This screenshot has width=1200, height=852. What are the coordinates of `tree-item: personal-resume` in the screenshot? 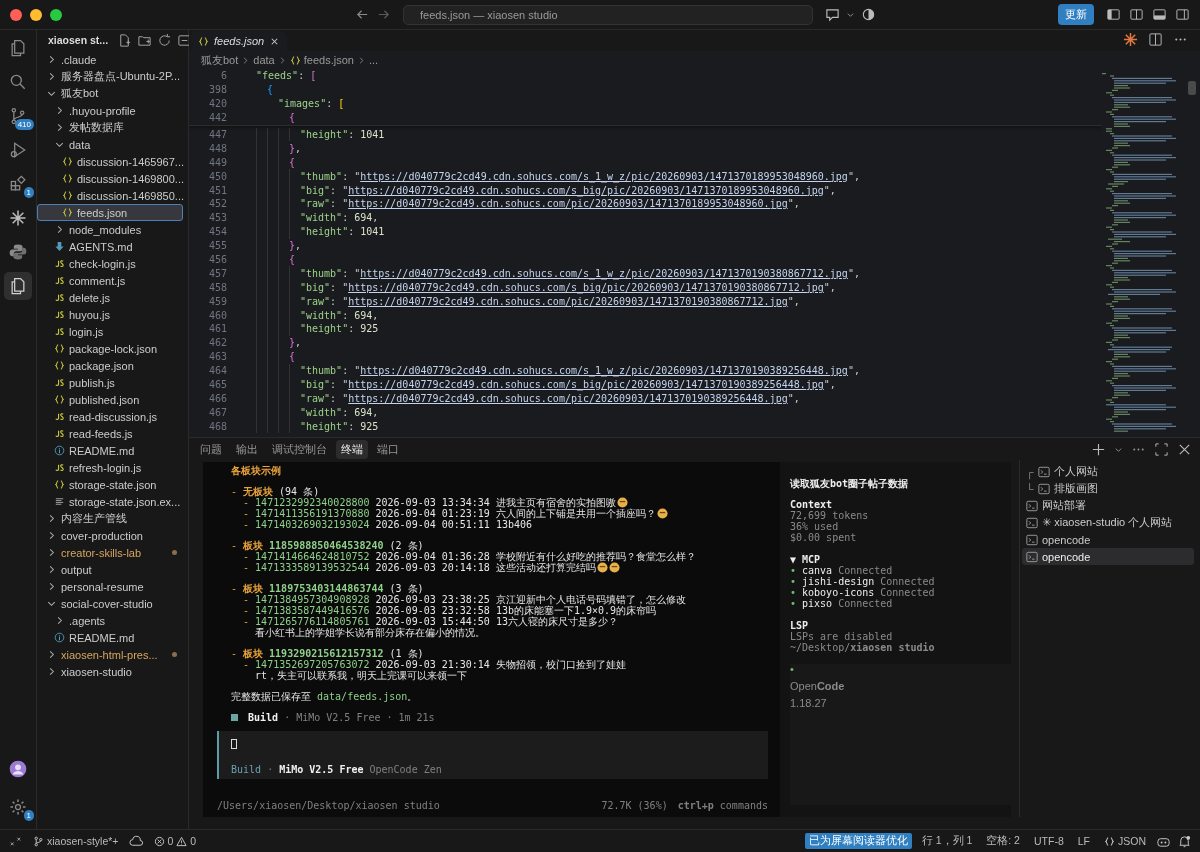 It's located at (110, 586).